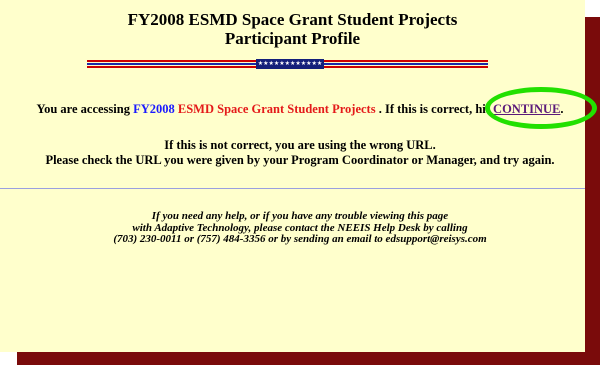 The width and height of the screenshot is (603, 368). What do you see at coordinates (292, 19) in the screenshot?
I see `page-title: FY2008 ESMD Space Grant Student Projects` at bounding box center [292, 19].